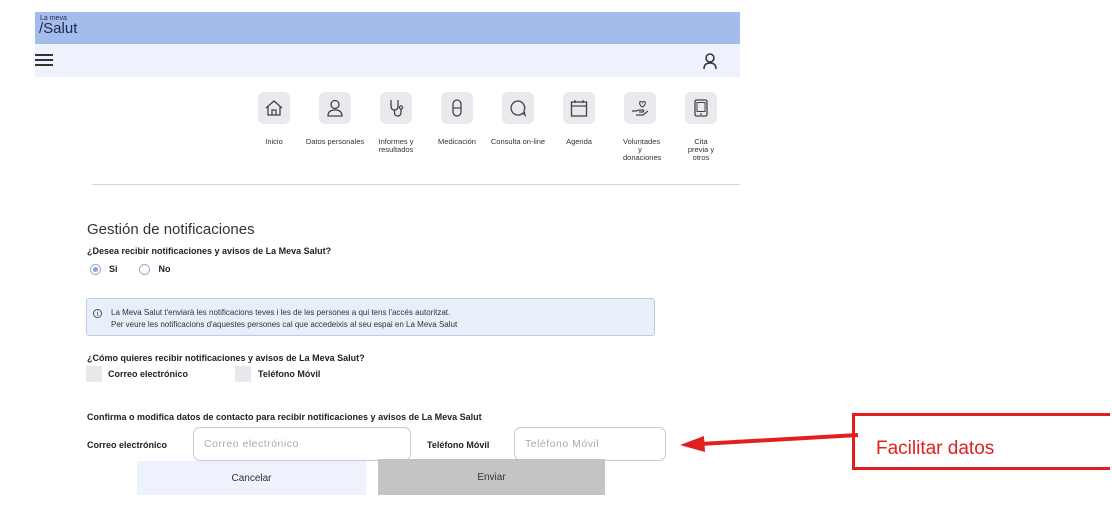  I want to click on tile-consulta: Consulta on-line, so click(518, 119).